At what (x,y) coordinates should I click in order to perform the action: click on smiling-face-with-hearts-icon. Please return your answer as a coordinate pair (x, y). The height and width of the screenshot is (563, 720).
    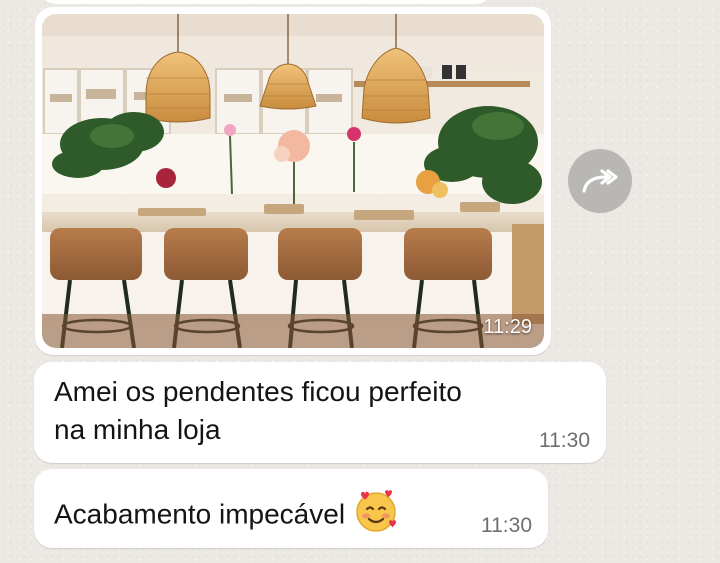
    Looking at the image, I should click on (376, 516).